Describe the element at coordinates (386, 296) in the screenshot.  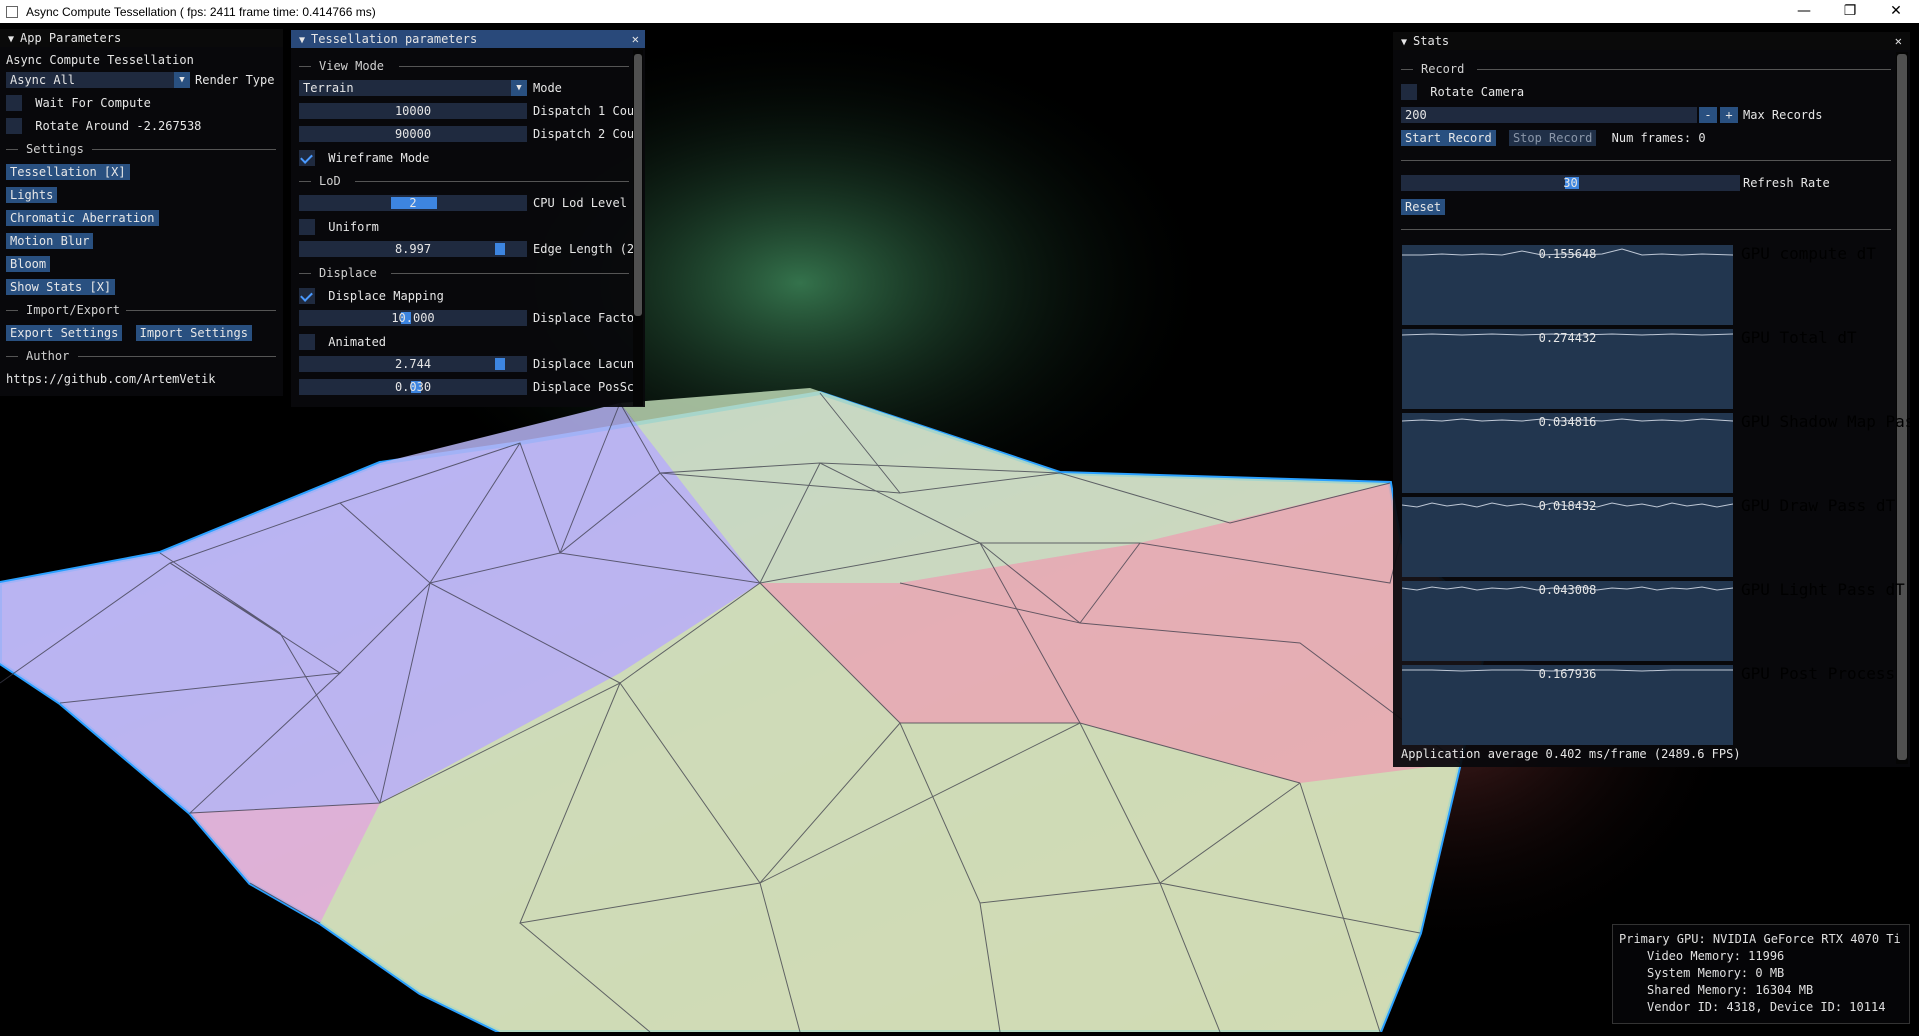
I see `displace-mapping-label: Displace Mapping` at that location.